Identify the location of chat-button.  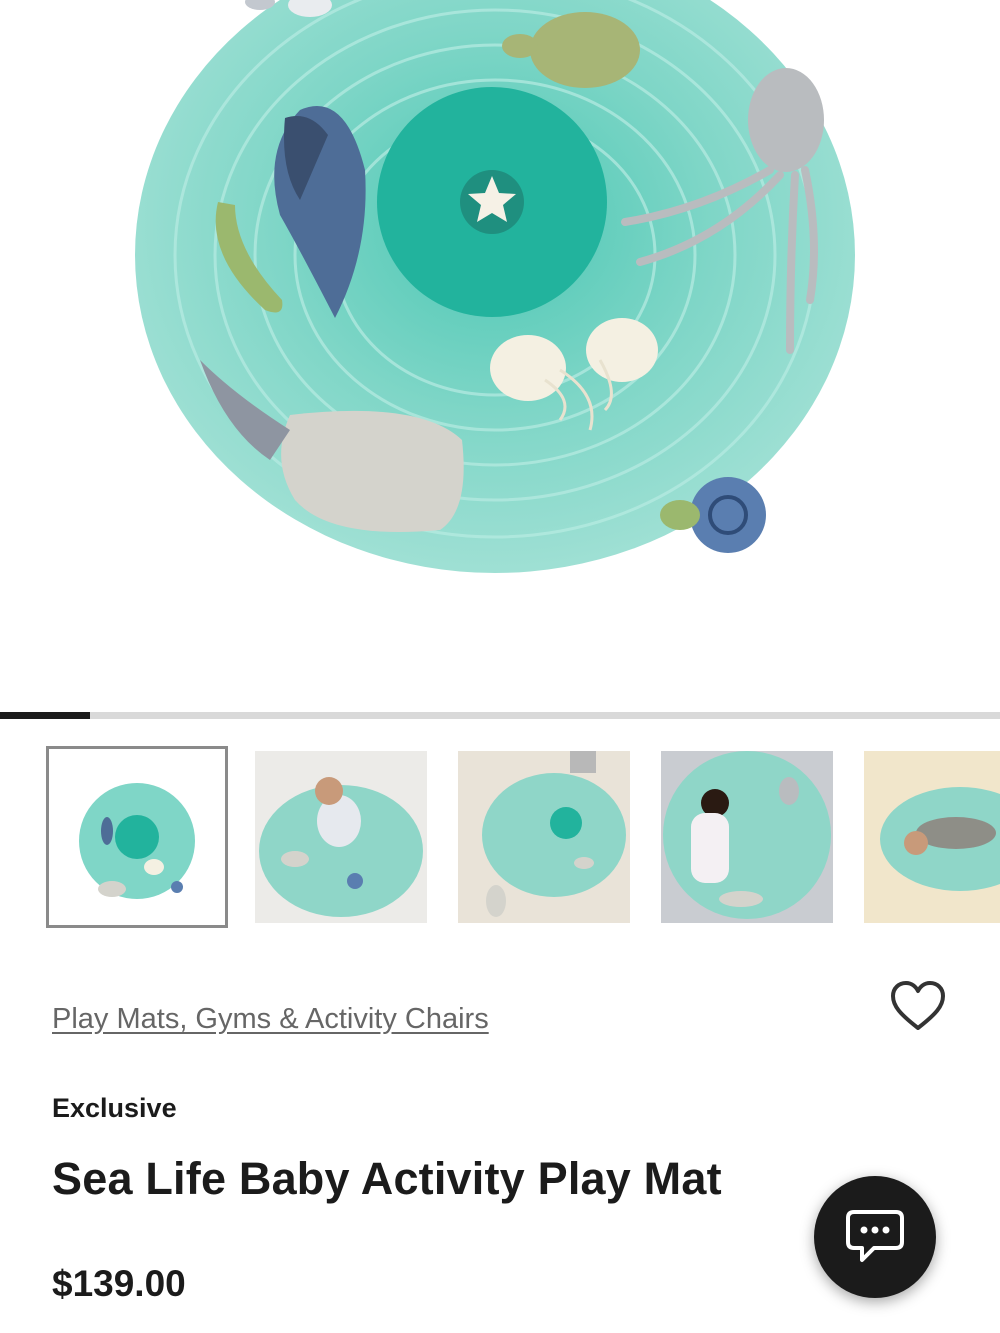
(875, 1237).